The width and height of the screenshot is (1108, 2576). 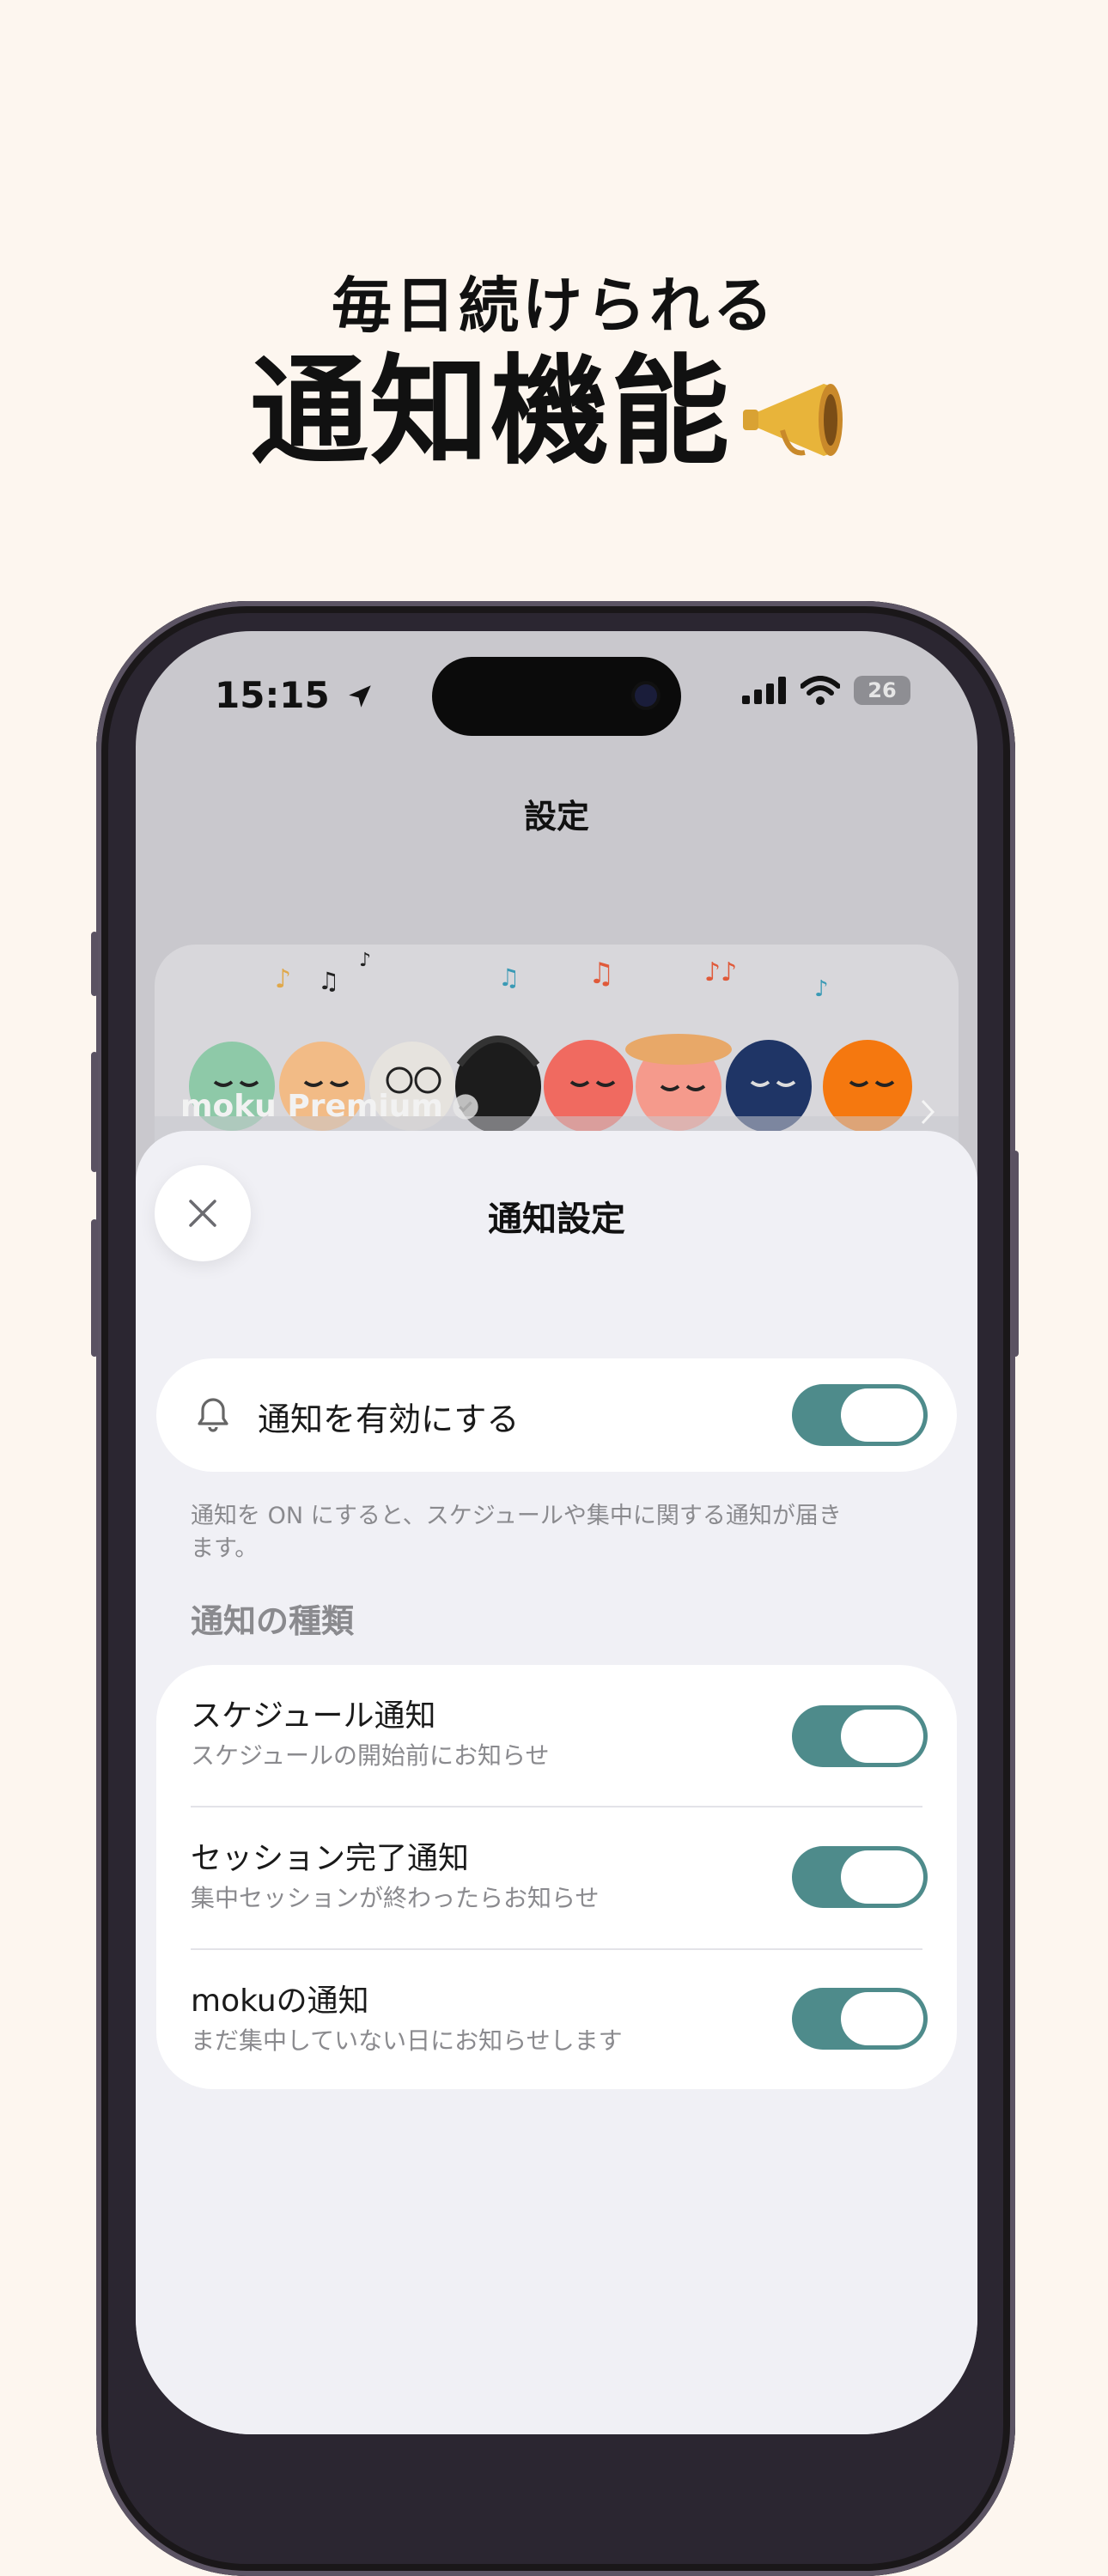 I want to click on session-complete-toggle, so click(x=860, y=1877).